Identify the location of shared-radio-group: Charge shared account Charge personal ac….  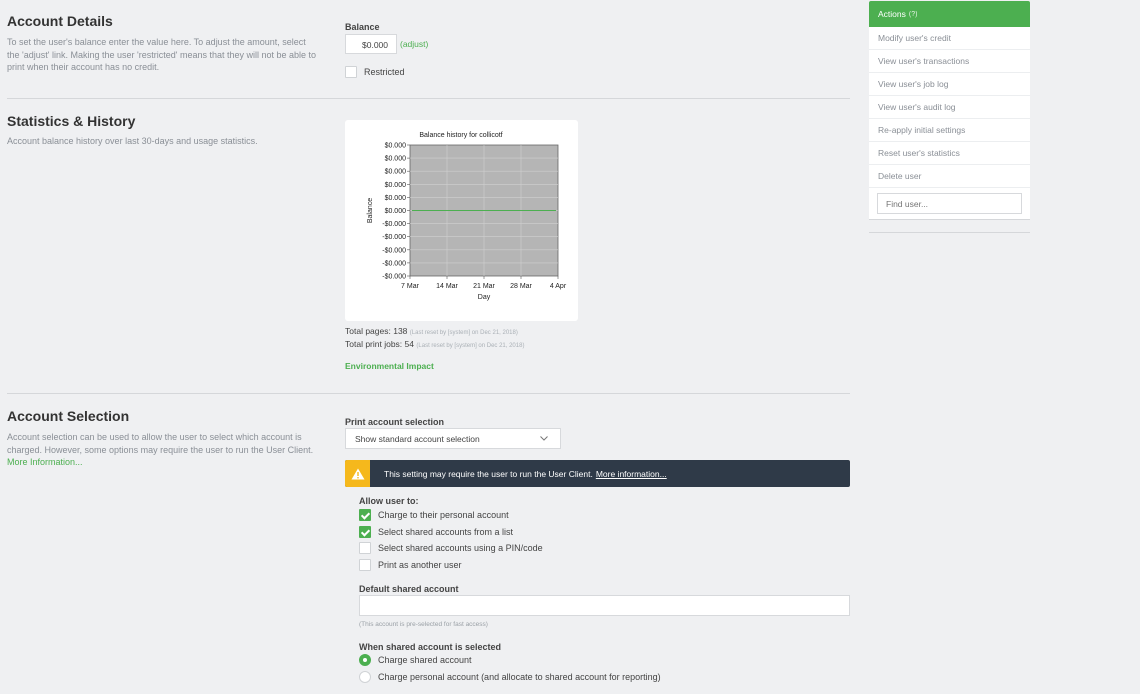
(510, 668).